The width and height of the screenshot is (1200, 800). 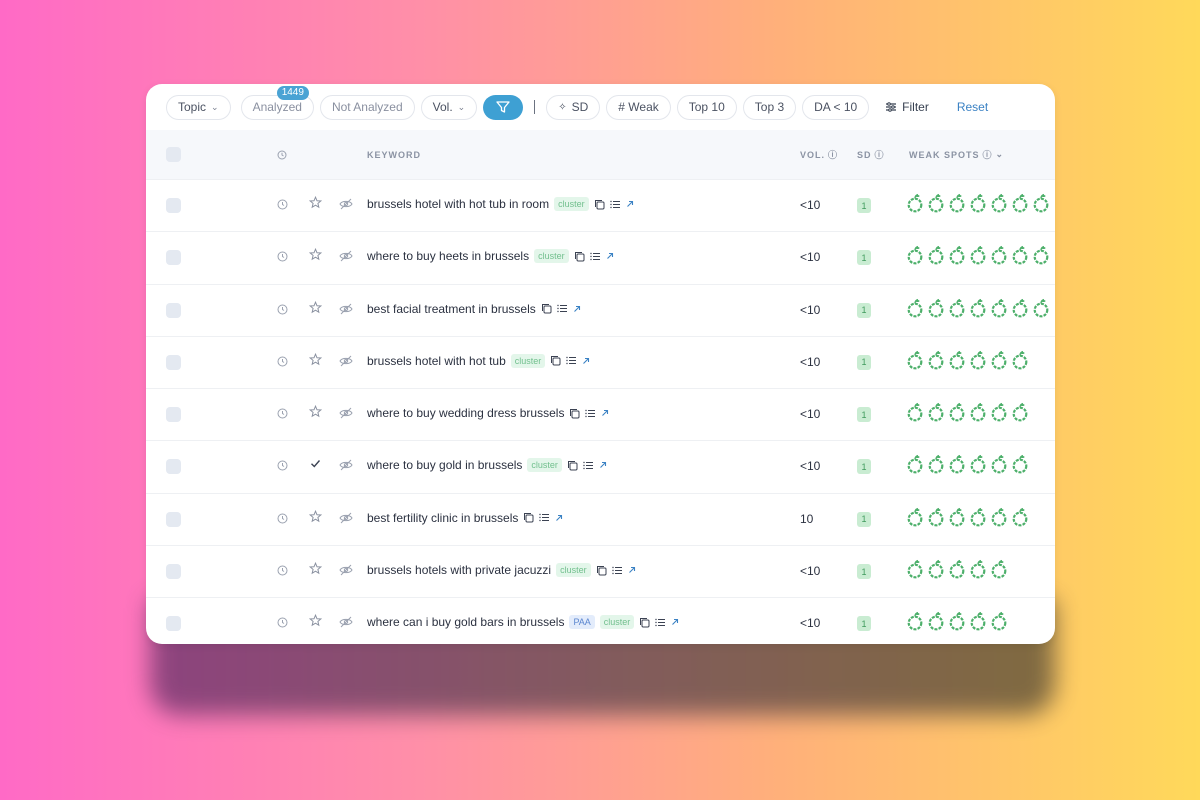 What do you see at coordinates (907, 107) in the screenshot?
I see `filter-button: Filter` at bounding box center [907, 107].